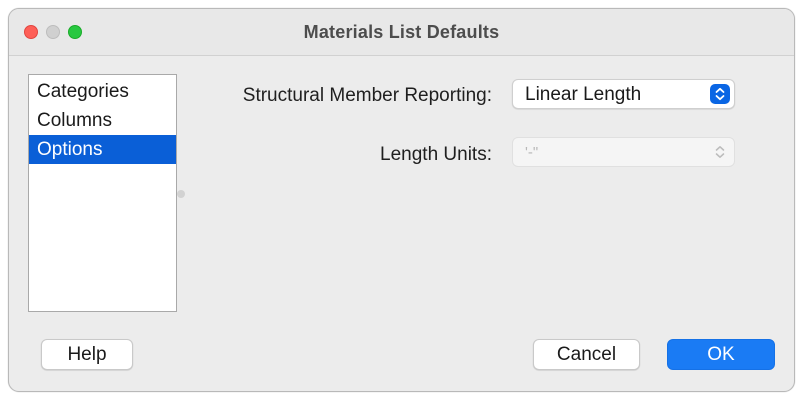 Image resolution: width=799 pixels, height=396 pixels. I want to click on structural-member-reporting-value: Linear Length, so click(583, 94).